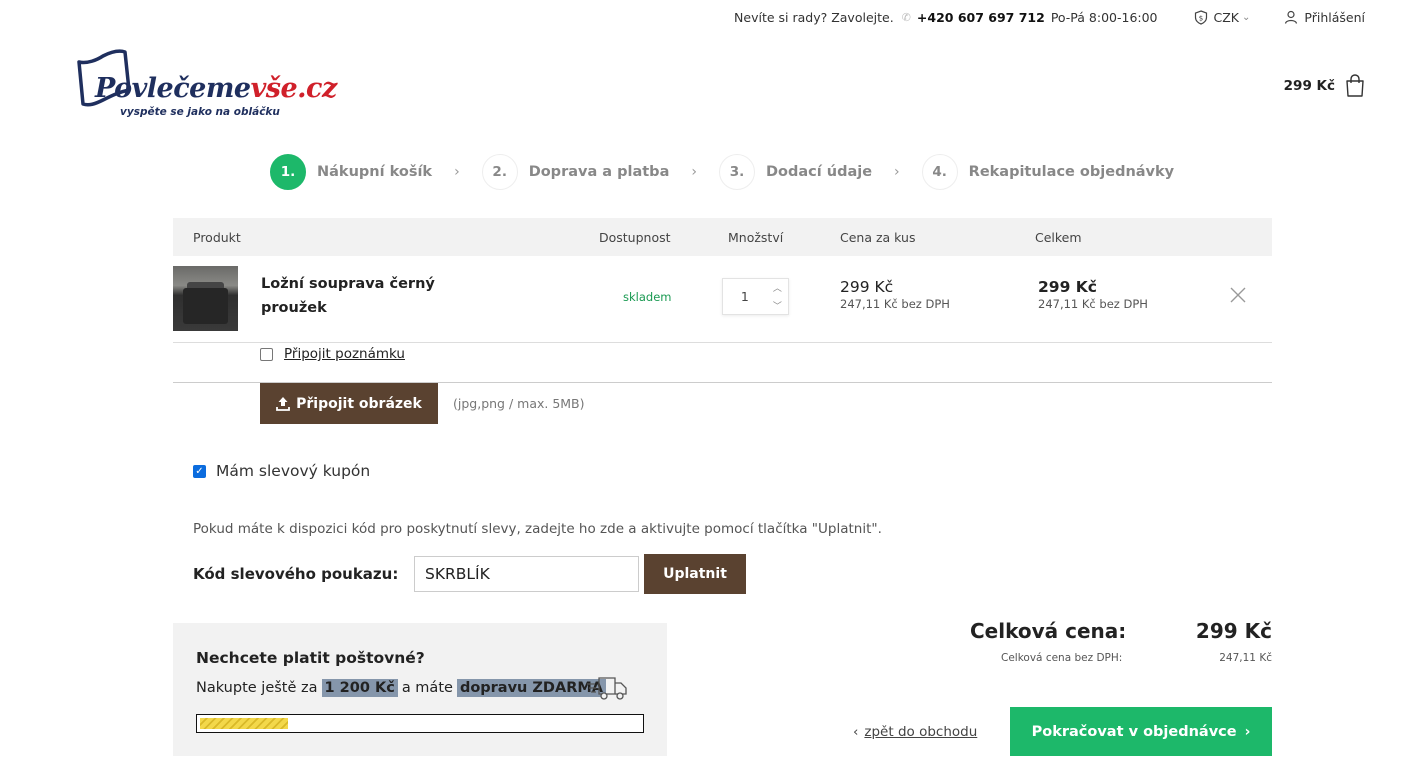 The width and height of the screenshot is (1420, 769). I want to click on phone-number: +420 607 697 712, so click(981, 17).